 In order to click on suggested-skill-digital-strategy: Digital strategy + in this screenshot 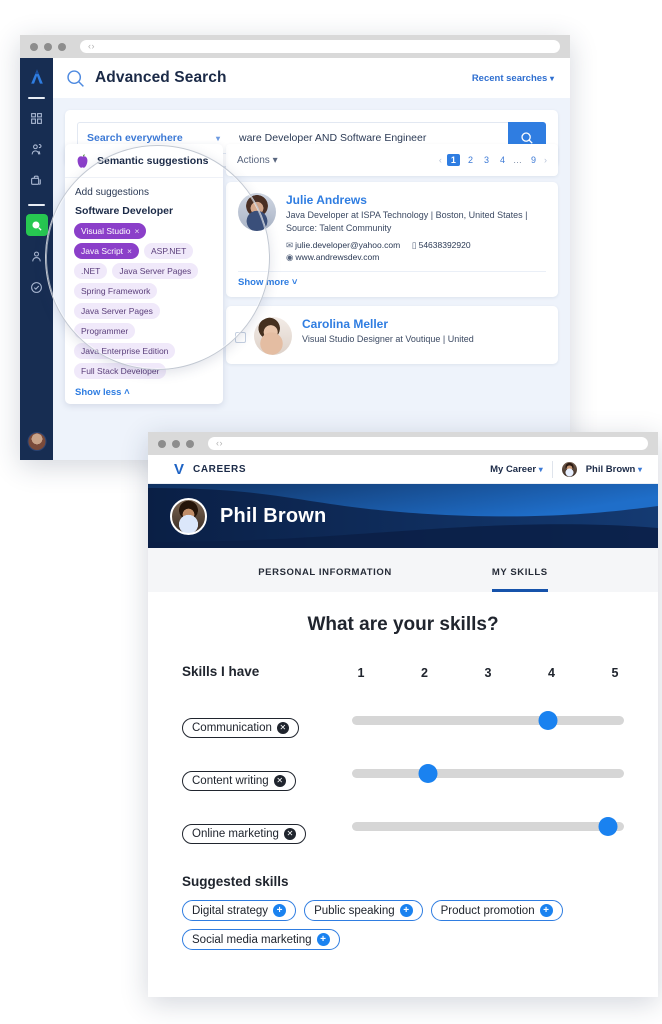, I will do `click(239, 910)`.